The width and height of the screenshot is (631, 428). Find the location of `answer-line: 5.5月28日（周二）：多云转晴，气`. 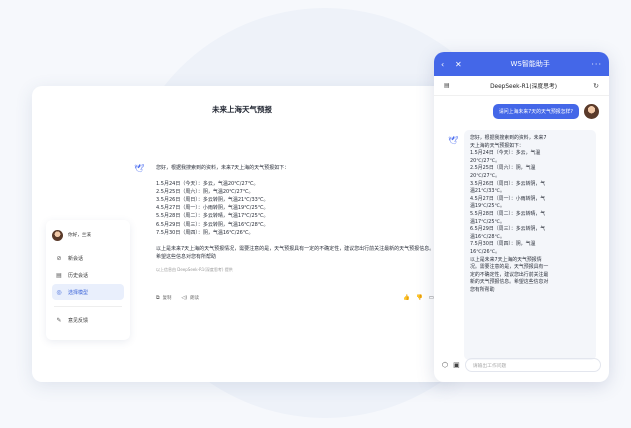

answer-line: 5.5月28日（周二）：多云转晴，气 is located at coordinates (508, 213).